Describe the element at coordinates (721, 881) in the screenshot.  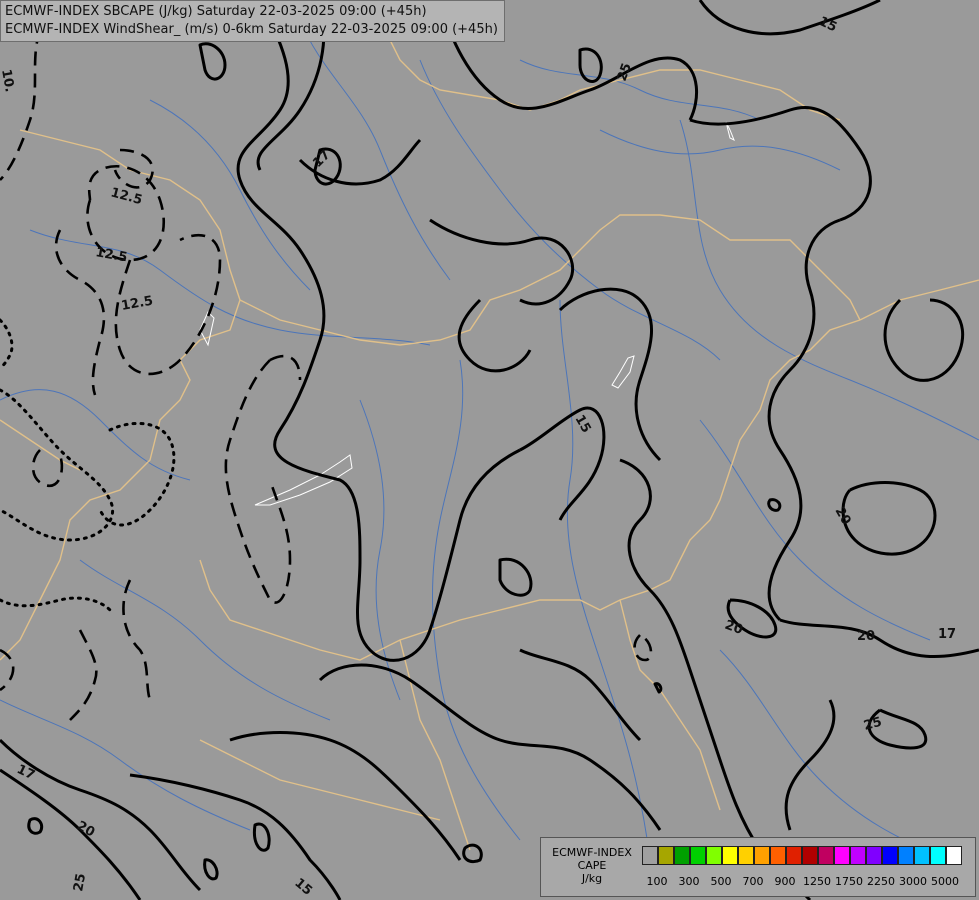
I see `legend-tick-label: 500` at that location.